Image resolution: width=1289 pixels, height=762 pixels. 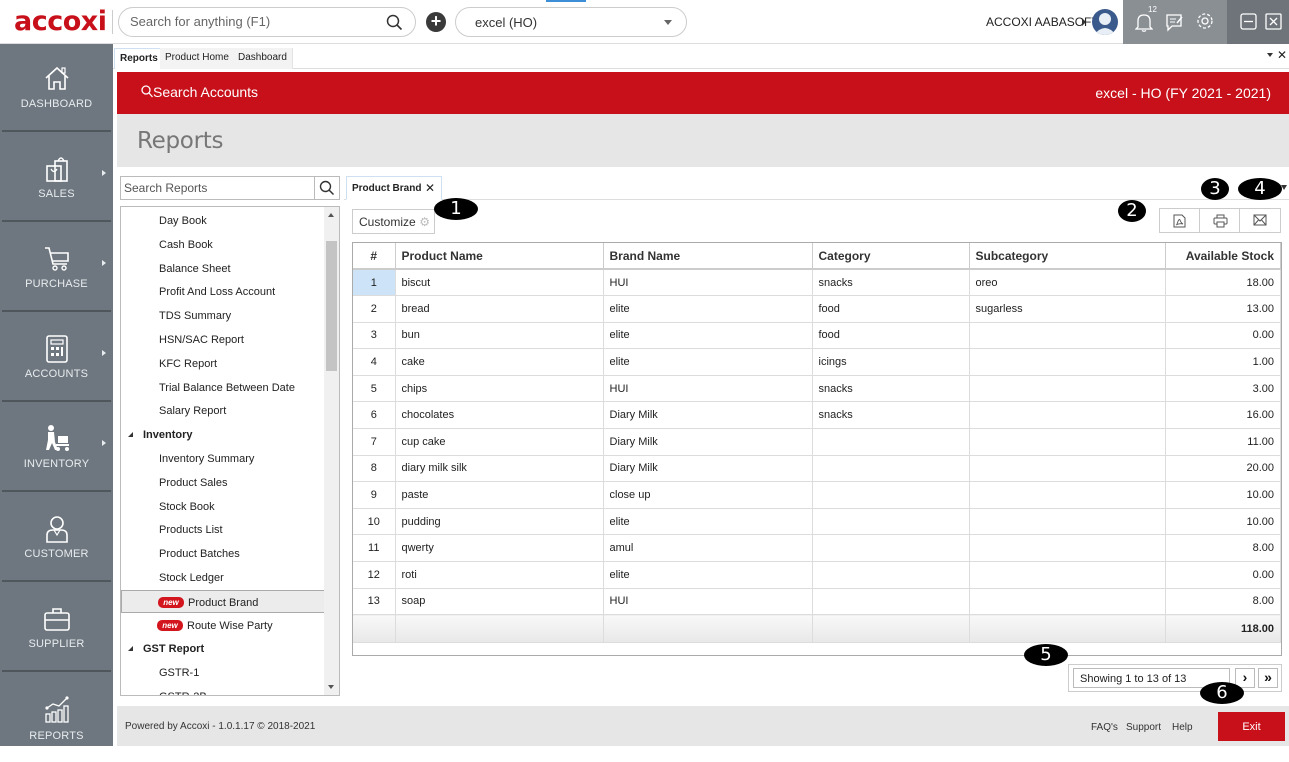 What do you see at coordinates (56, 538) in the screenshot?
I see `sidebar-item-customer: CUSTOMER` at bounding box center [56, 538].